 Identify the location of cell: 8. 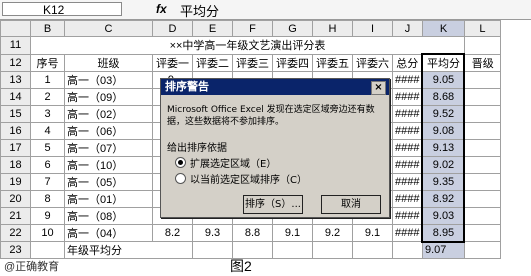
(47, 199).